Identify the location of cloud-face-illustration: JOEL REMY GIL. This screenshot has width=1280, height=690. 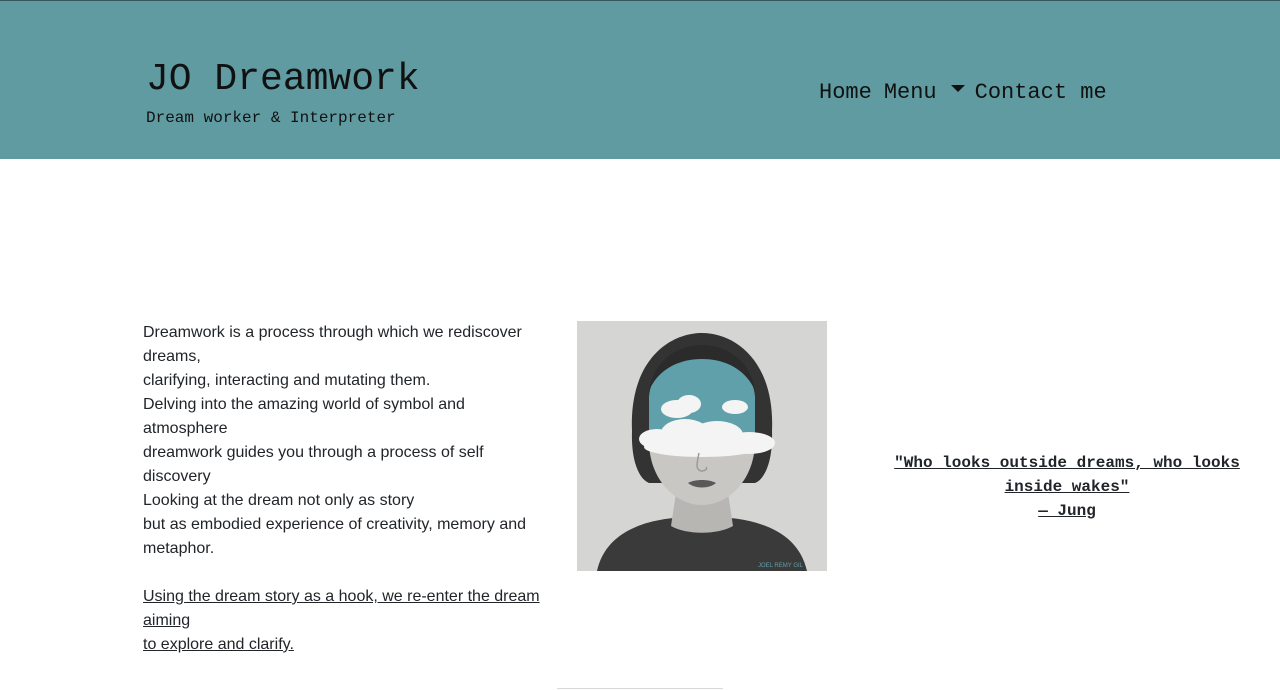
(702, 446).